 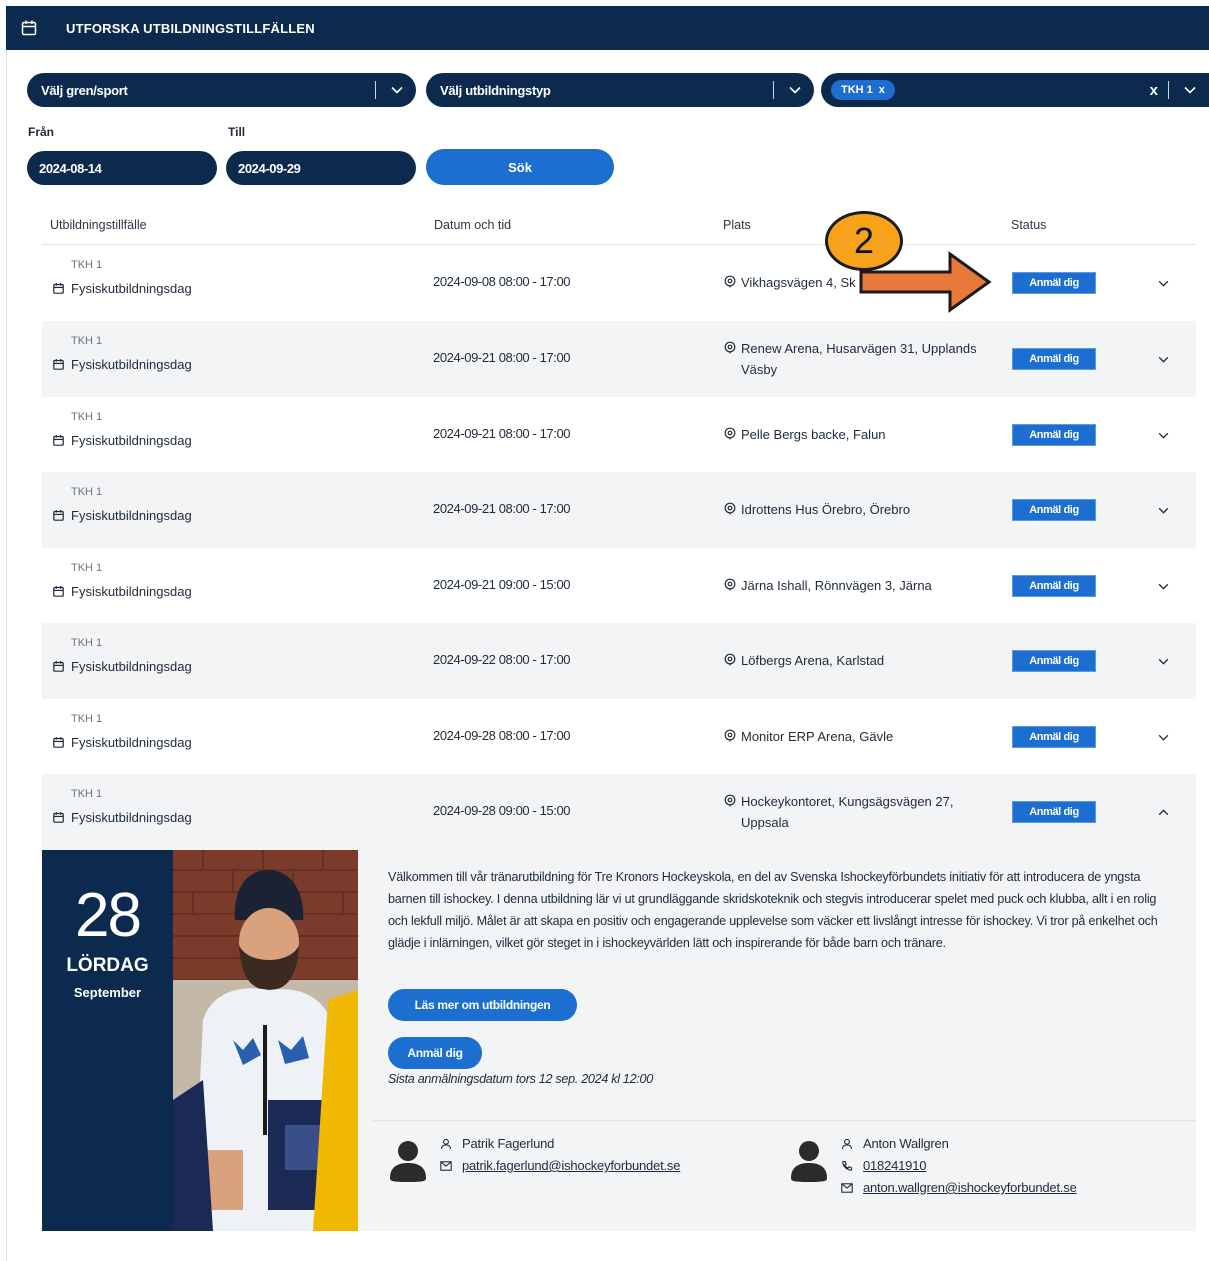 I want to click on course-place: Järna Ishall, Rönnvägen 3, Järna, so click(x=863, y=585).